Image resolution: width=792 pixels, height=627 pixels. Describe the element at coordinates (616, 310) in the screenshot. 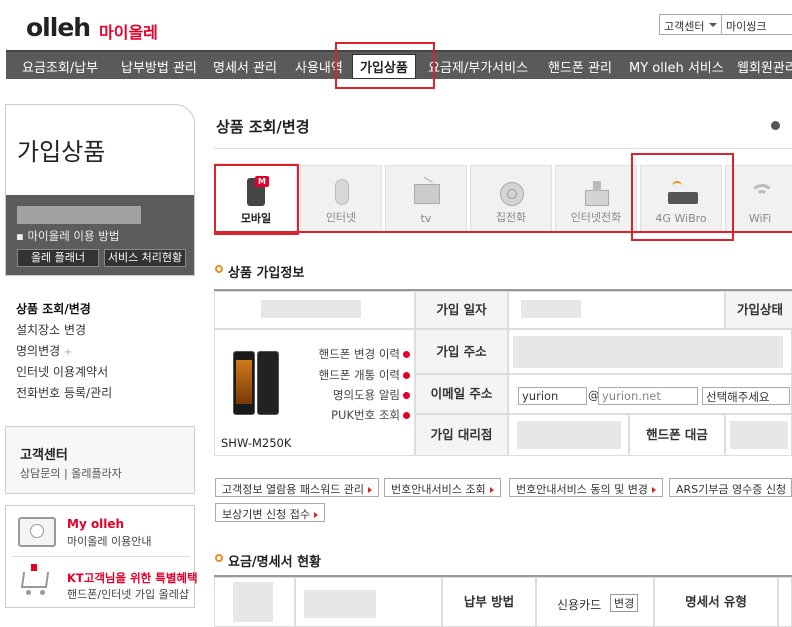

I see `join-date-cell` at that location.